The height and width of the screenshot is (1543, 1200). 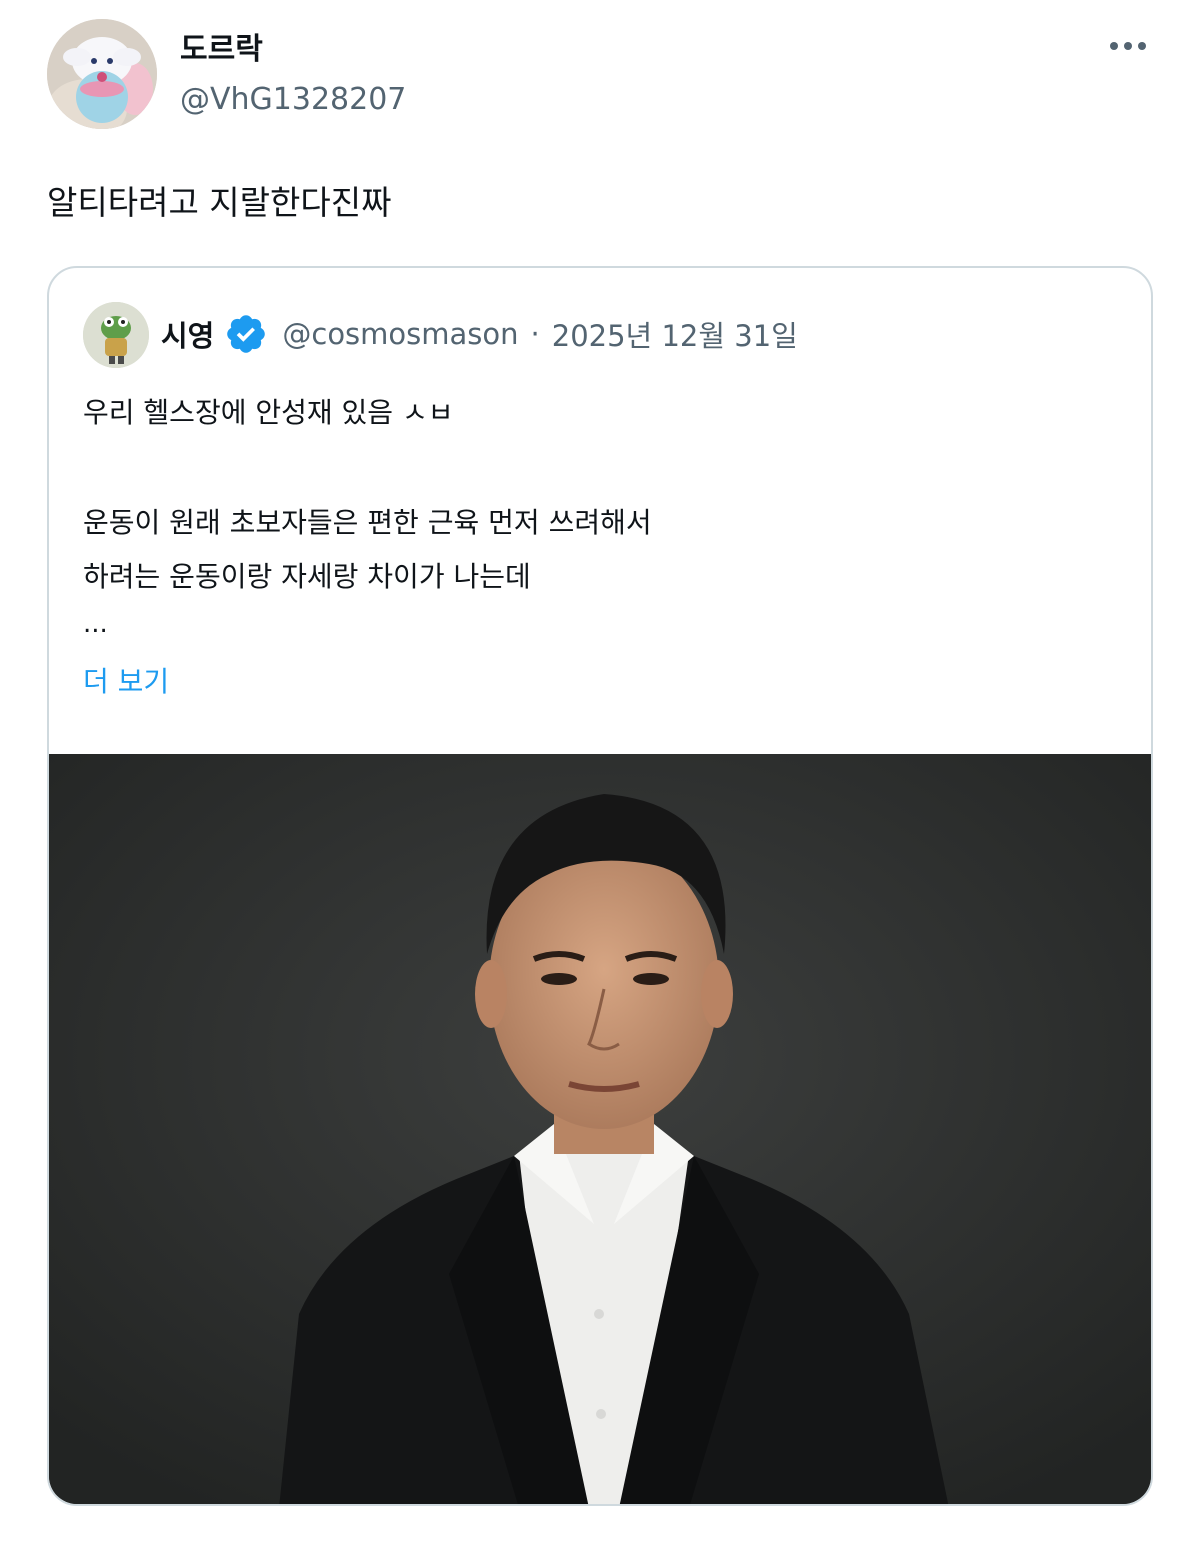 What do you see at coordinates (307, 576) in the screenshot?
I see `quoted-text-line: 하려는 운동이랑 자세랑 차이가 나는데` at bounding box center [307, 576].